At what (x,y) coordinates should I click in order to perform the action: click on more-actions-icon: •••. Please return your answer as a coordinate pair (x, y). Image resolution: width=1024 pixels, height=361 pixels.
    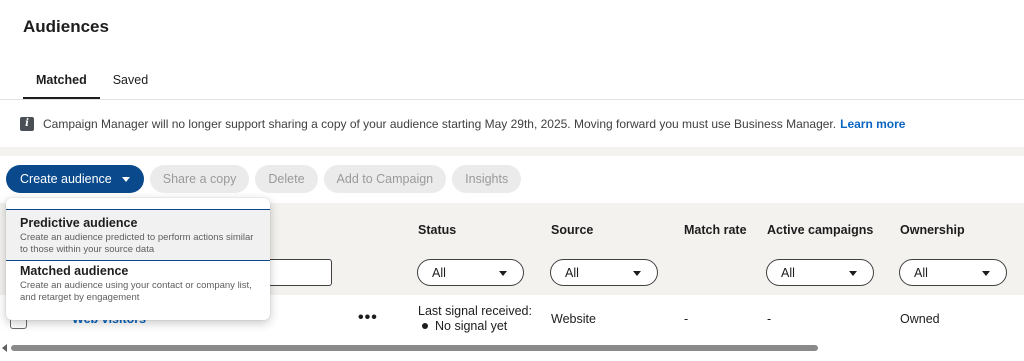
    Looking at the image, I should click on (368, 318).